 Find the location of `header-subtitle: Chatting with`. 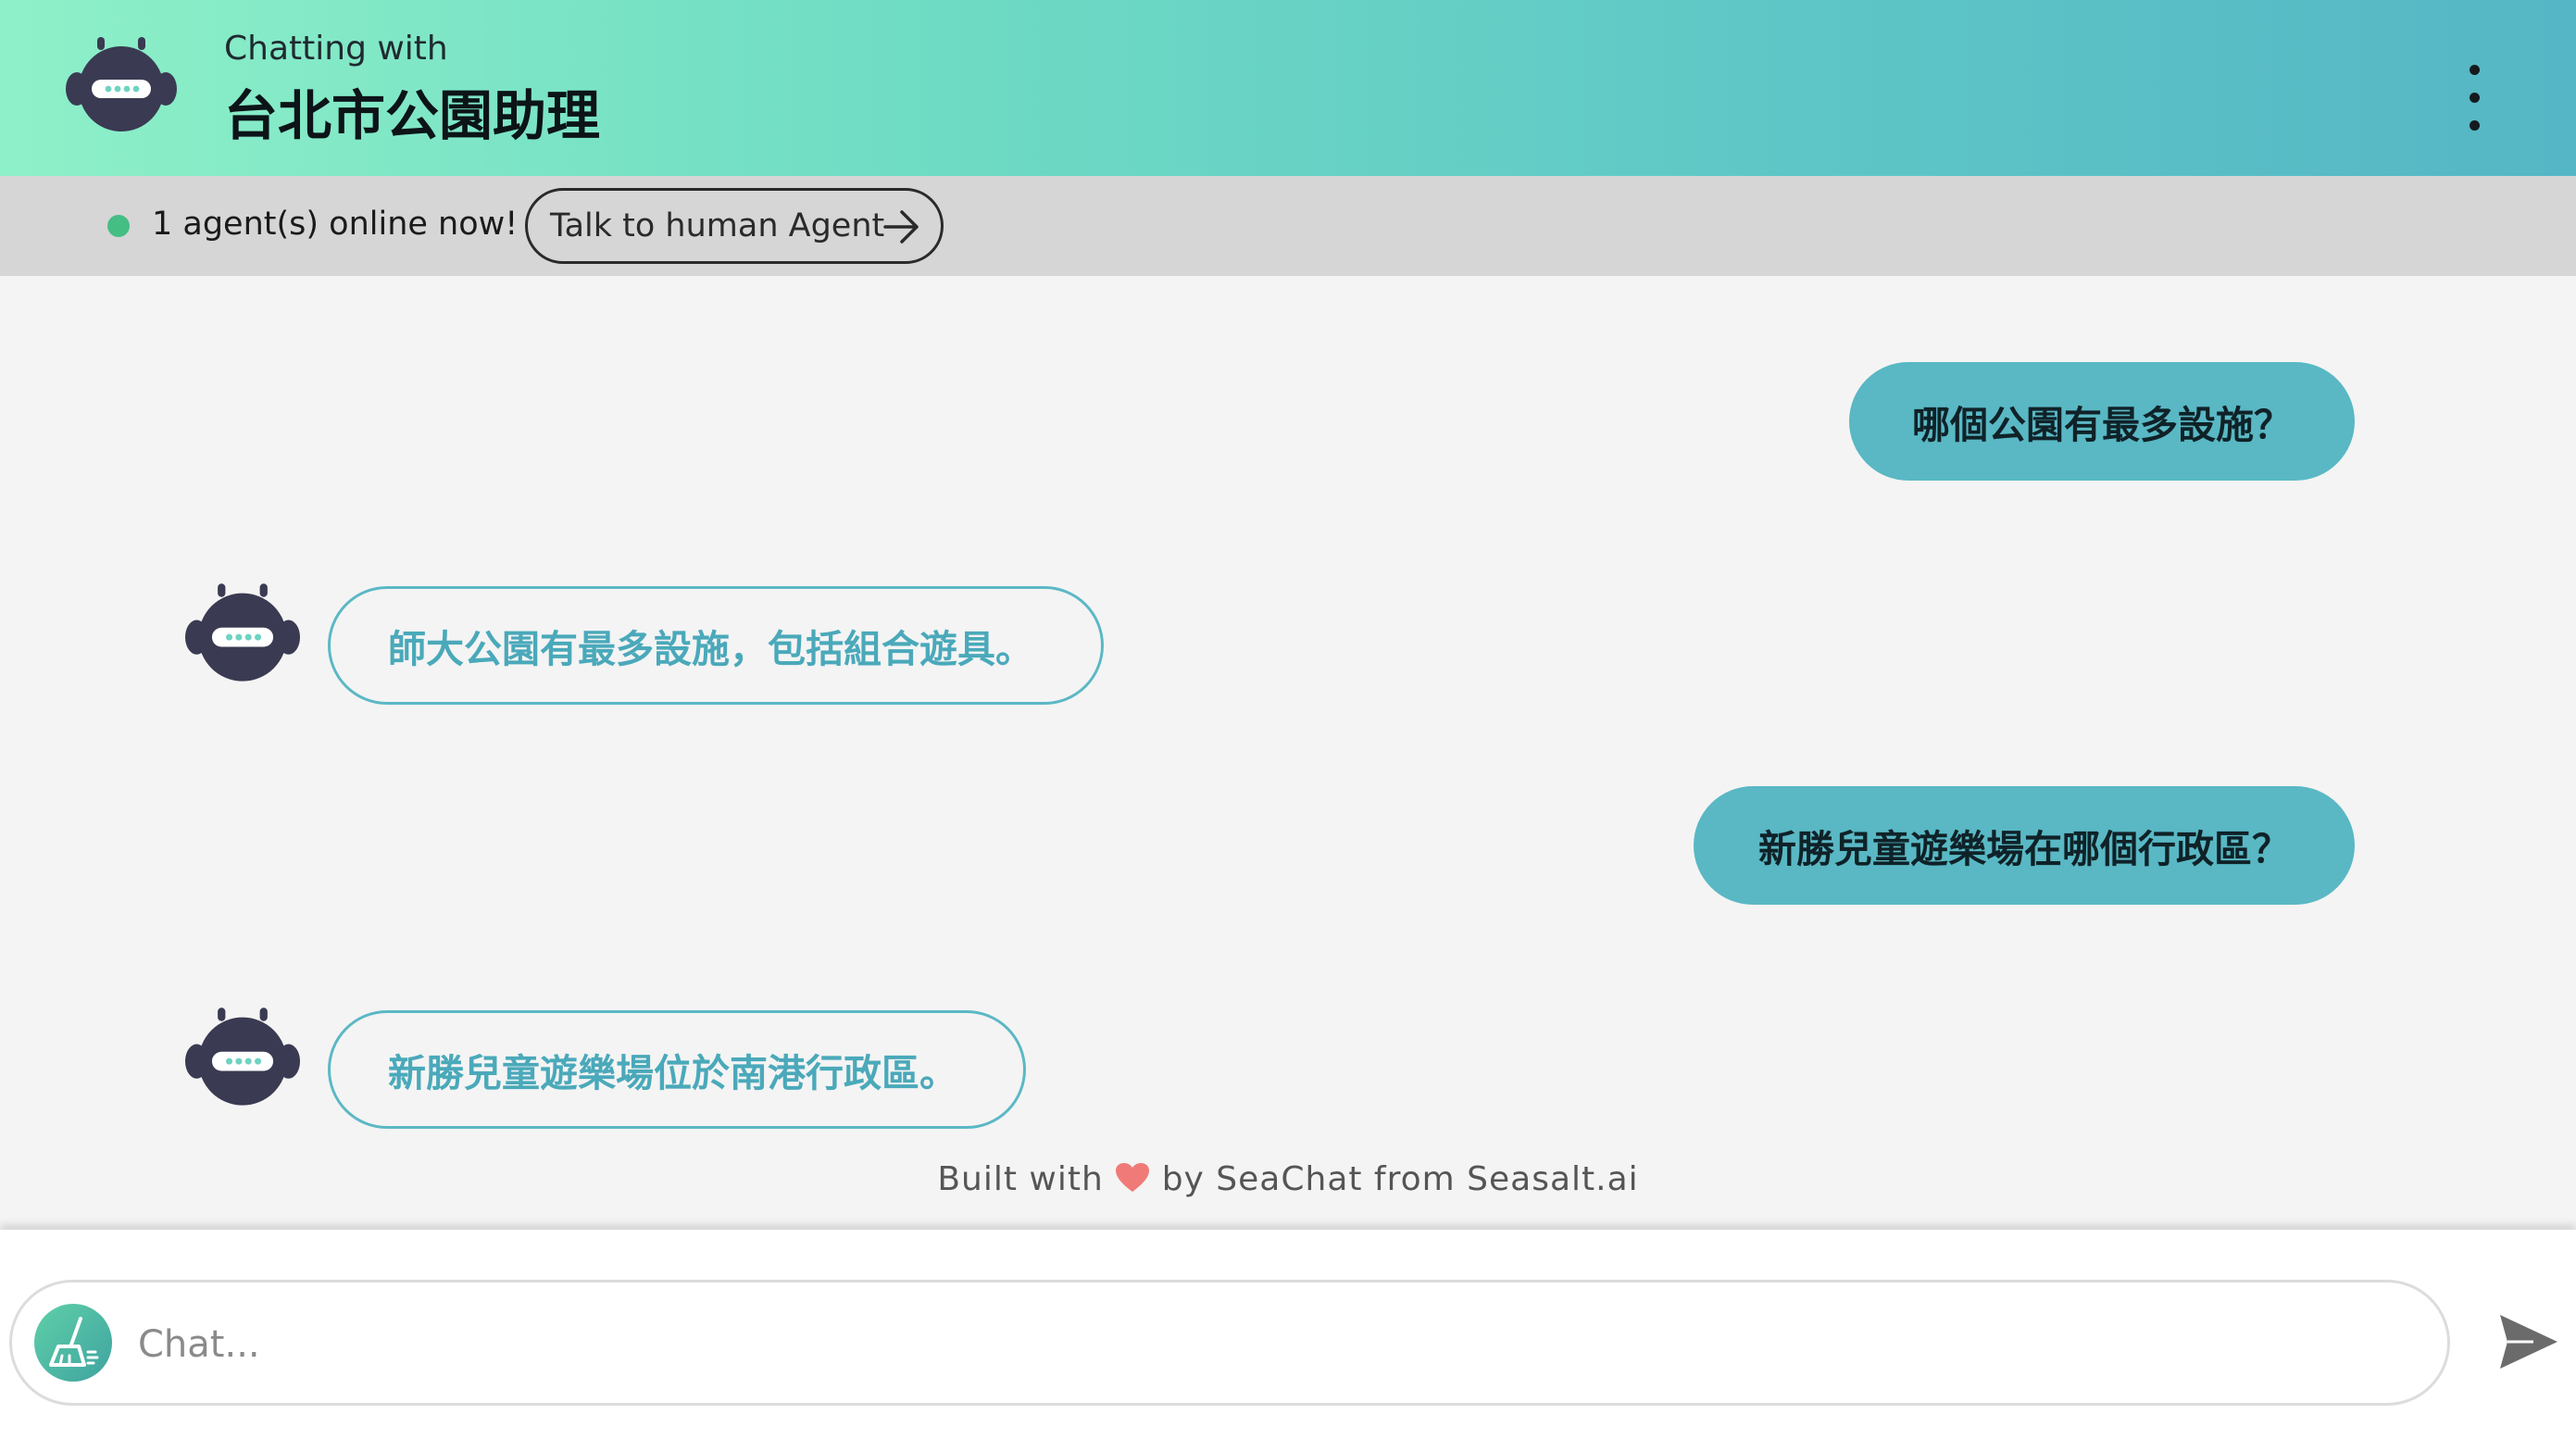

header-subtitle: Chatting with is located at coordinates (336, 49).